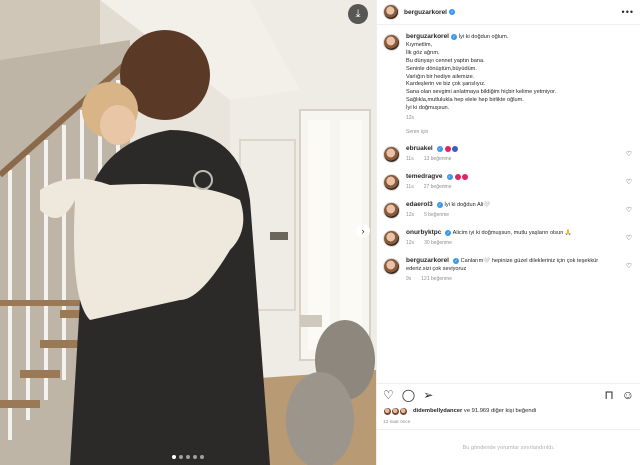 The width and height of the screenshot is (640, 465). What do you see at coordinates (438, 159) in the screenshot?
I see `comment-likes: 13 beğenme` at bounding box center [438, 159].